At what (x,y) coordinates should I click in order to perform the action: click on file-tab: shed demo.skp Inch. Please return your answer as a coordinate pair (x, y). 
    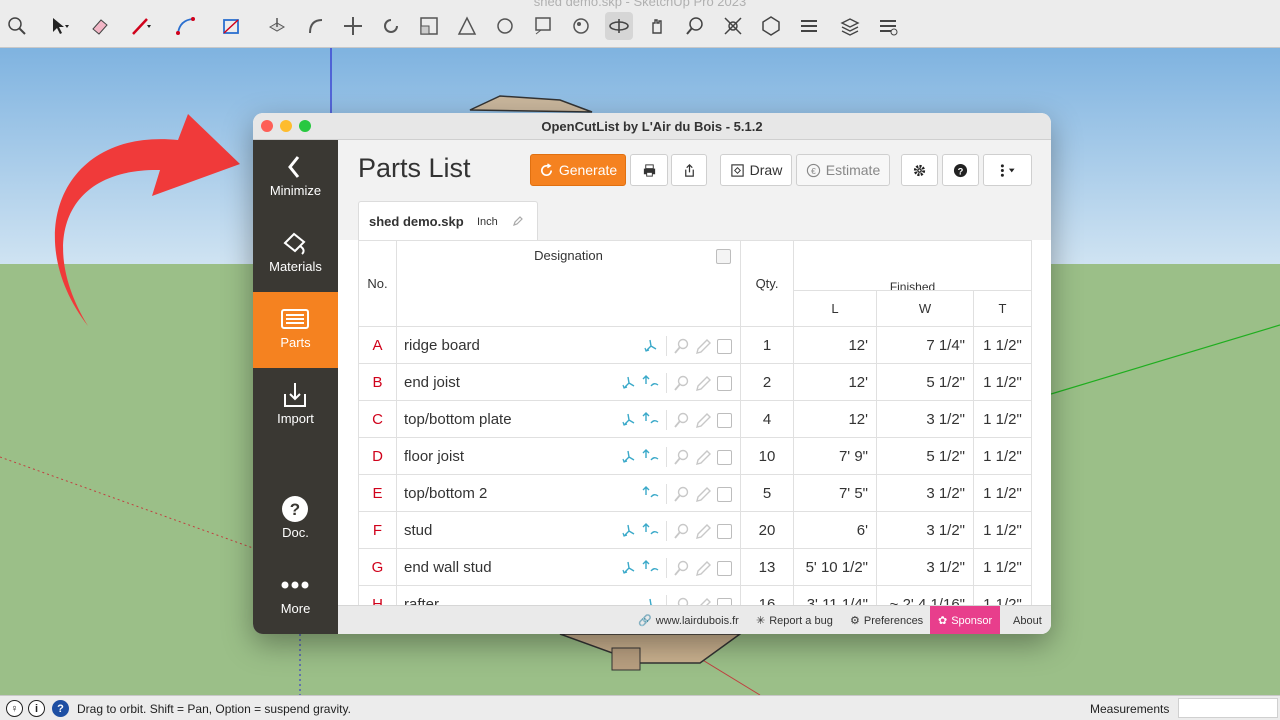
    Looking at the image, I should click on (448, 221).